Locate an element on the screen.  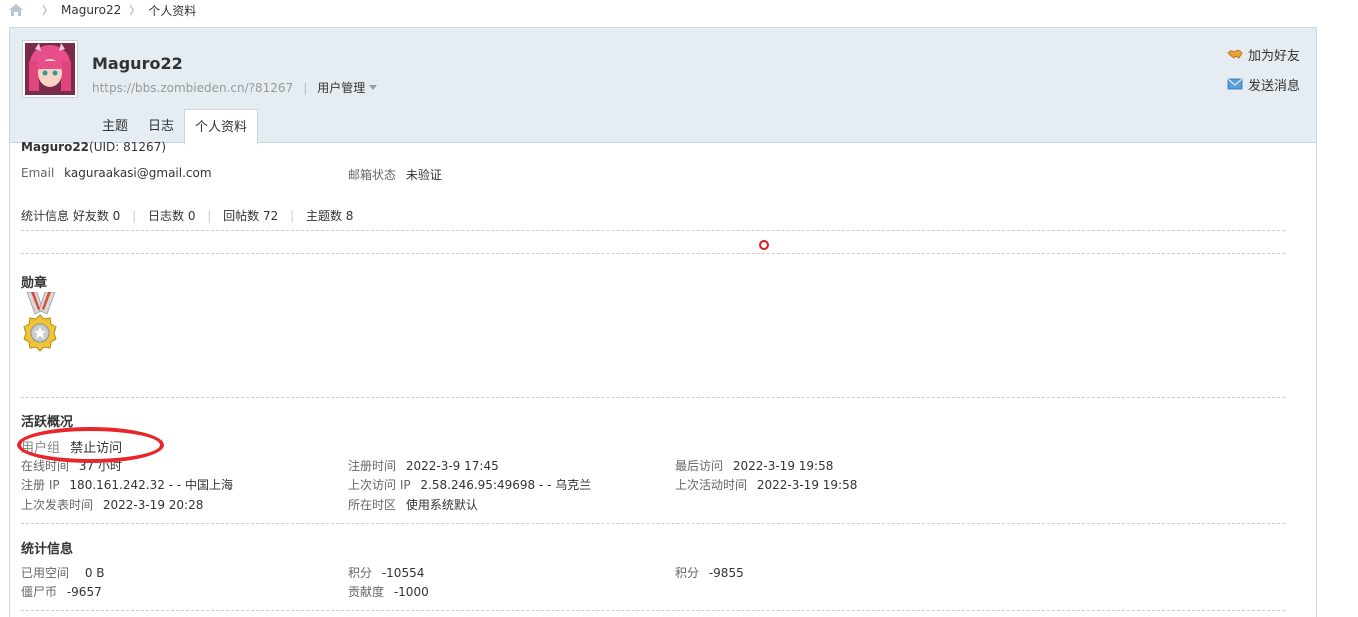
last-active-label: 上次活动时间 is located at coordinates (711, 485).